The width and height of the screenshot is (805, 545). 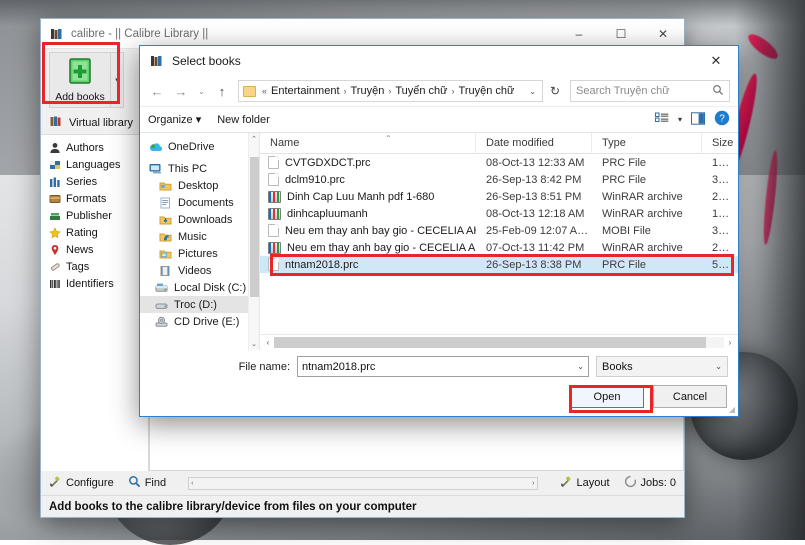 I want to click on cancel-button: Cancel, so click(x=690, y=396).